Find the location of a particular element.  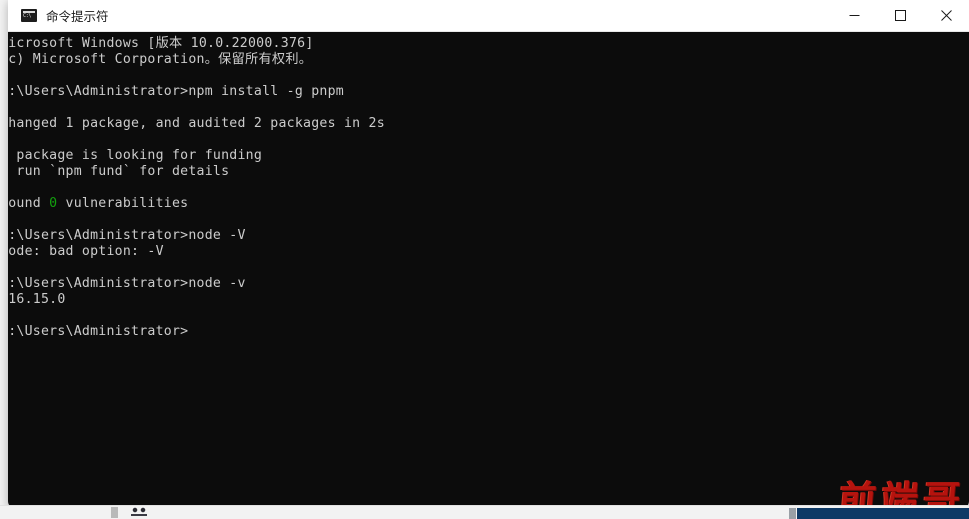

maximize-icon is located at coordinates (900, 15).